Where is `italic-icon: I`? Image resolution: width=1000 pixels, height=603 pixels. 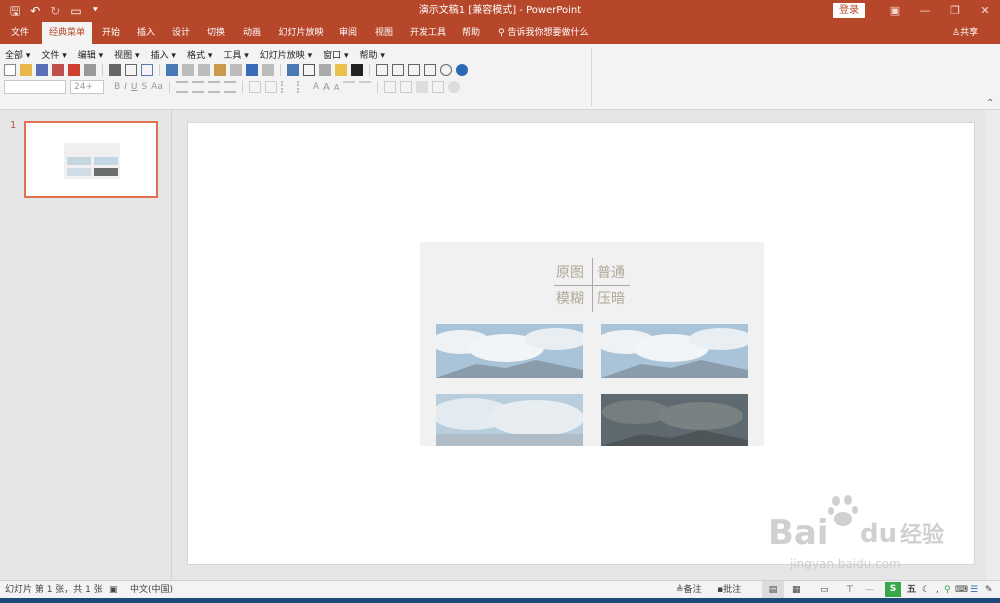
italic-icon: I is located at coordinates (125, 87).